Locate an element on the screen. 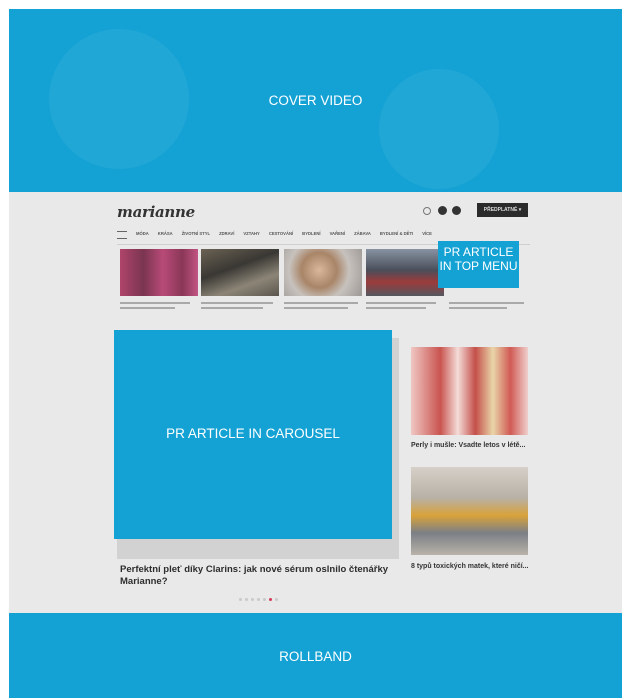  nav-item: MÓDA is located at coordinates (142, 236).